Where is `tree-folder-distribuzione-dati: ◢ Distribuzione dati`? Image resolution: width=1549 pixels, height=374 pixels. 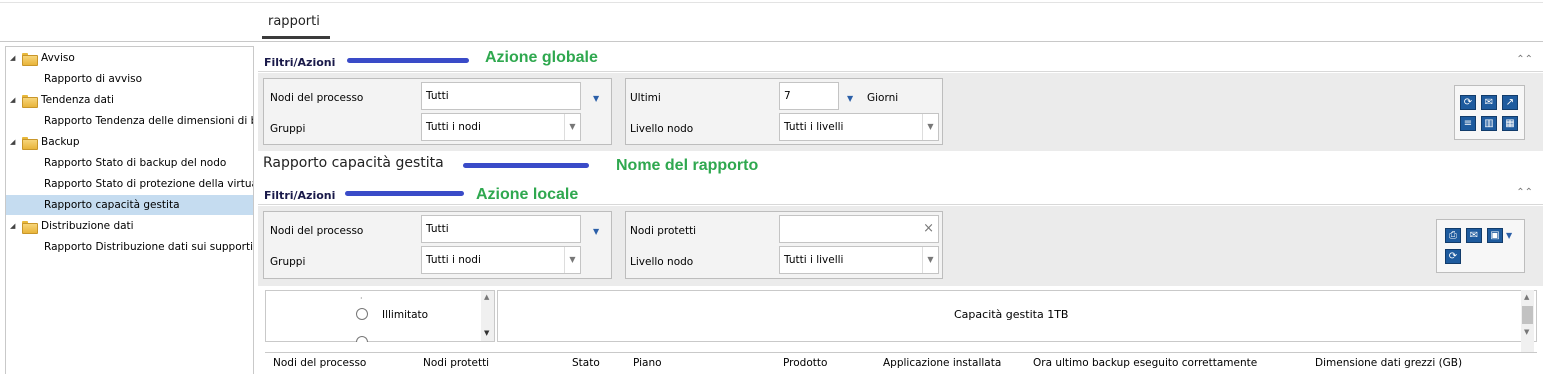
tree-folder-distribuzione-dati: ◢ Distribuzione dati is located at coordinates (129, 226).